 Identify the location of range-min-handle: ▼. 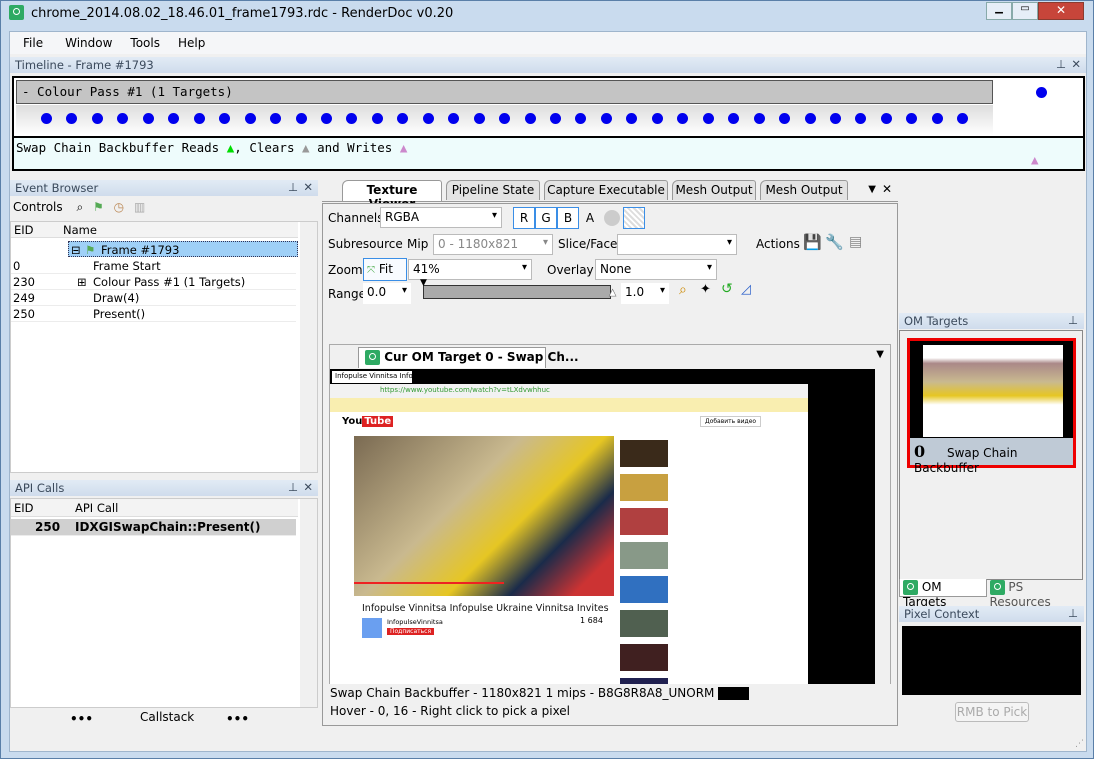
(423, 283).